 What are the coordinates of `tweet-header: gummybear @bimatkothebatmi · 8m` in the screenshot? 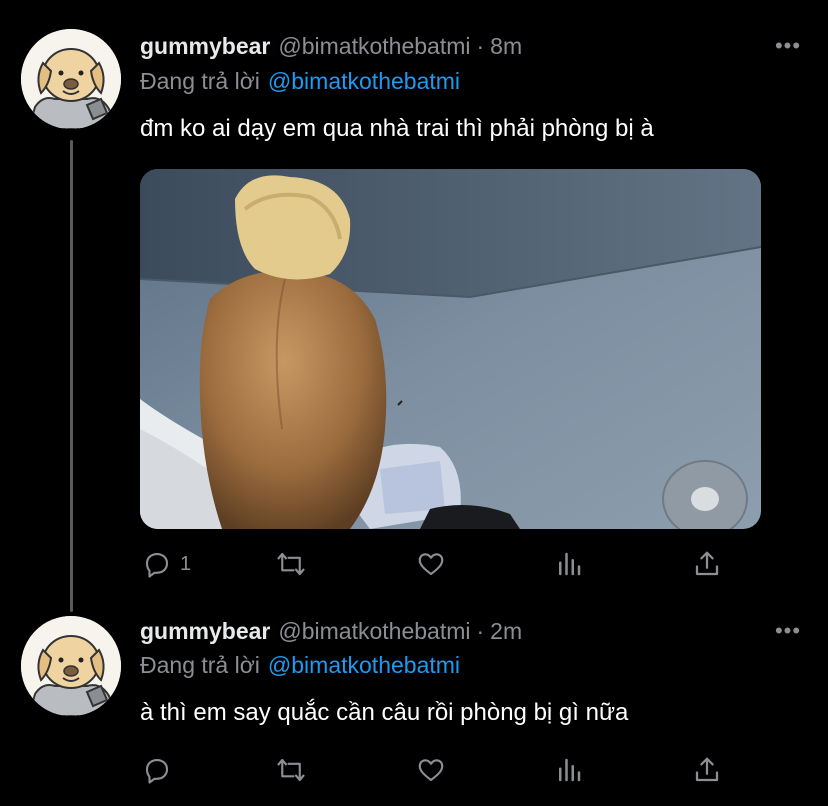 It's located at (331, 46).